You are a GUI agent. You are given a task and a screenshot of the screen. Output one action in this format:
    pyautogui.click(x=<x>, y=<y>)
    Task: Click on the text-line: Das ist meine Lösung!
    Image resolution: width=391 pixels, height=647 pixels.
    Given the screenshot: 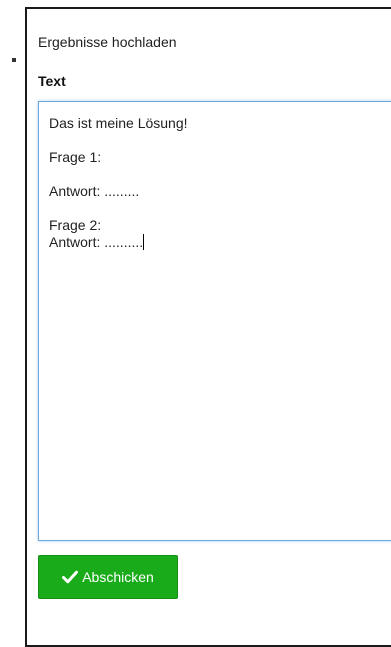 What is the action you would take?
    pyautogui.click(x=118, y=123)
    